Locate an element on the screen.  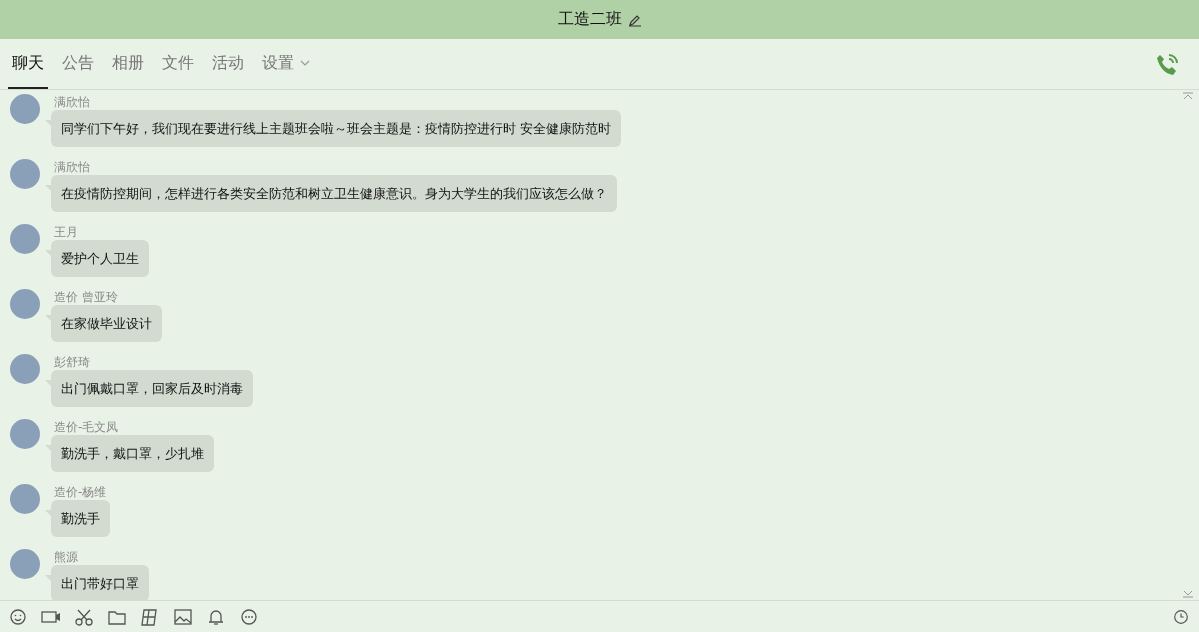
image-icon is located at coordinates (183, 616).